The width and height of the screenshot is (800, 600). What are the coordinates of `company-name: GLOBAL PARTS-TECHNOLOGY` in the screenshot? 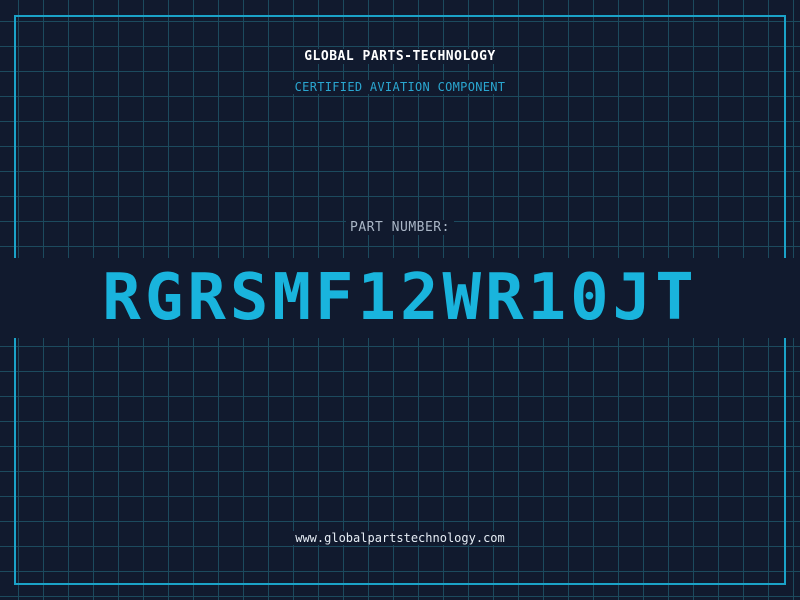 It's located at (400, 56).